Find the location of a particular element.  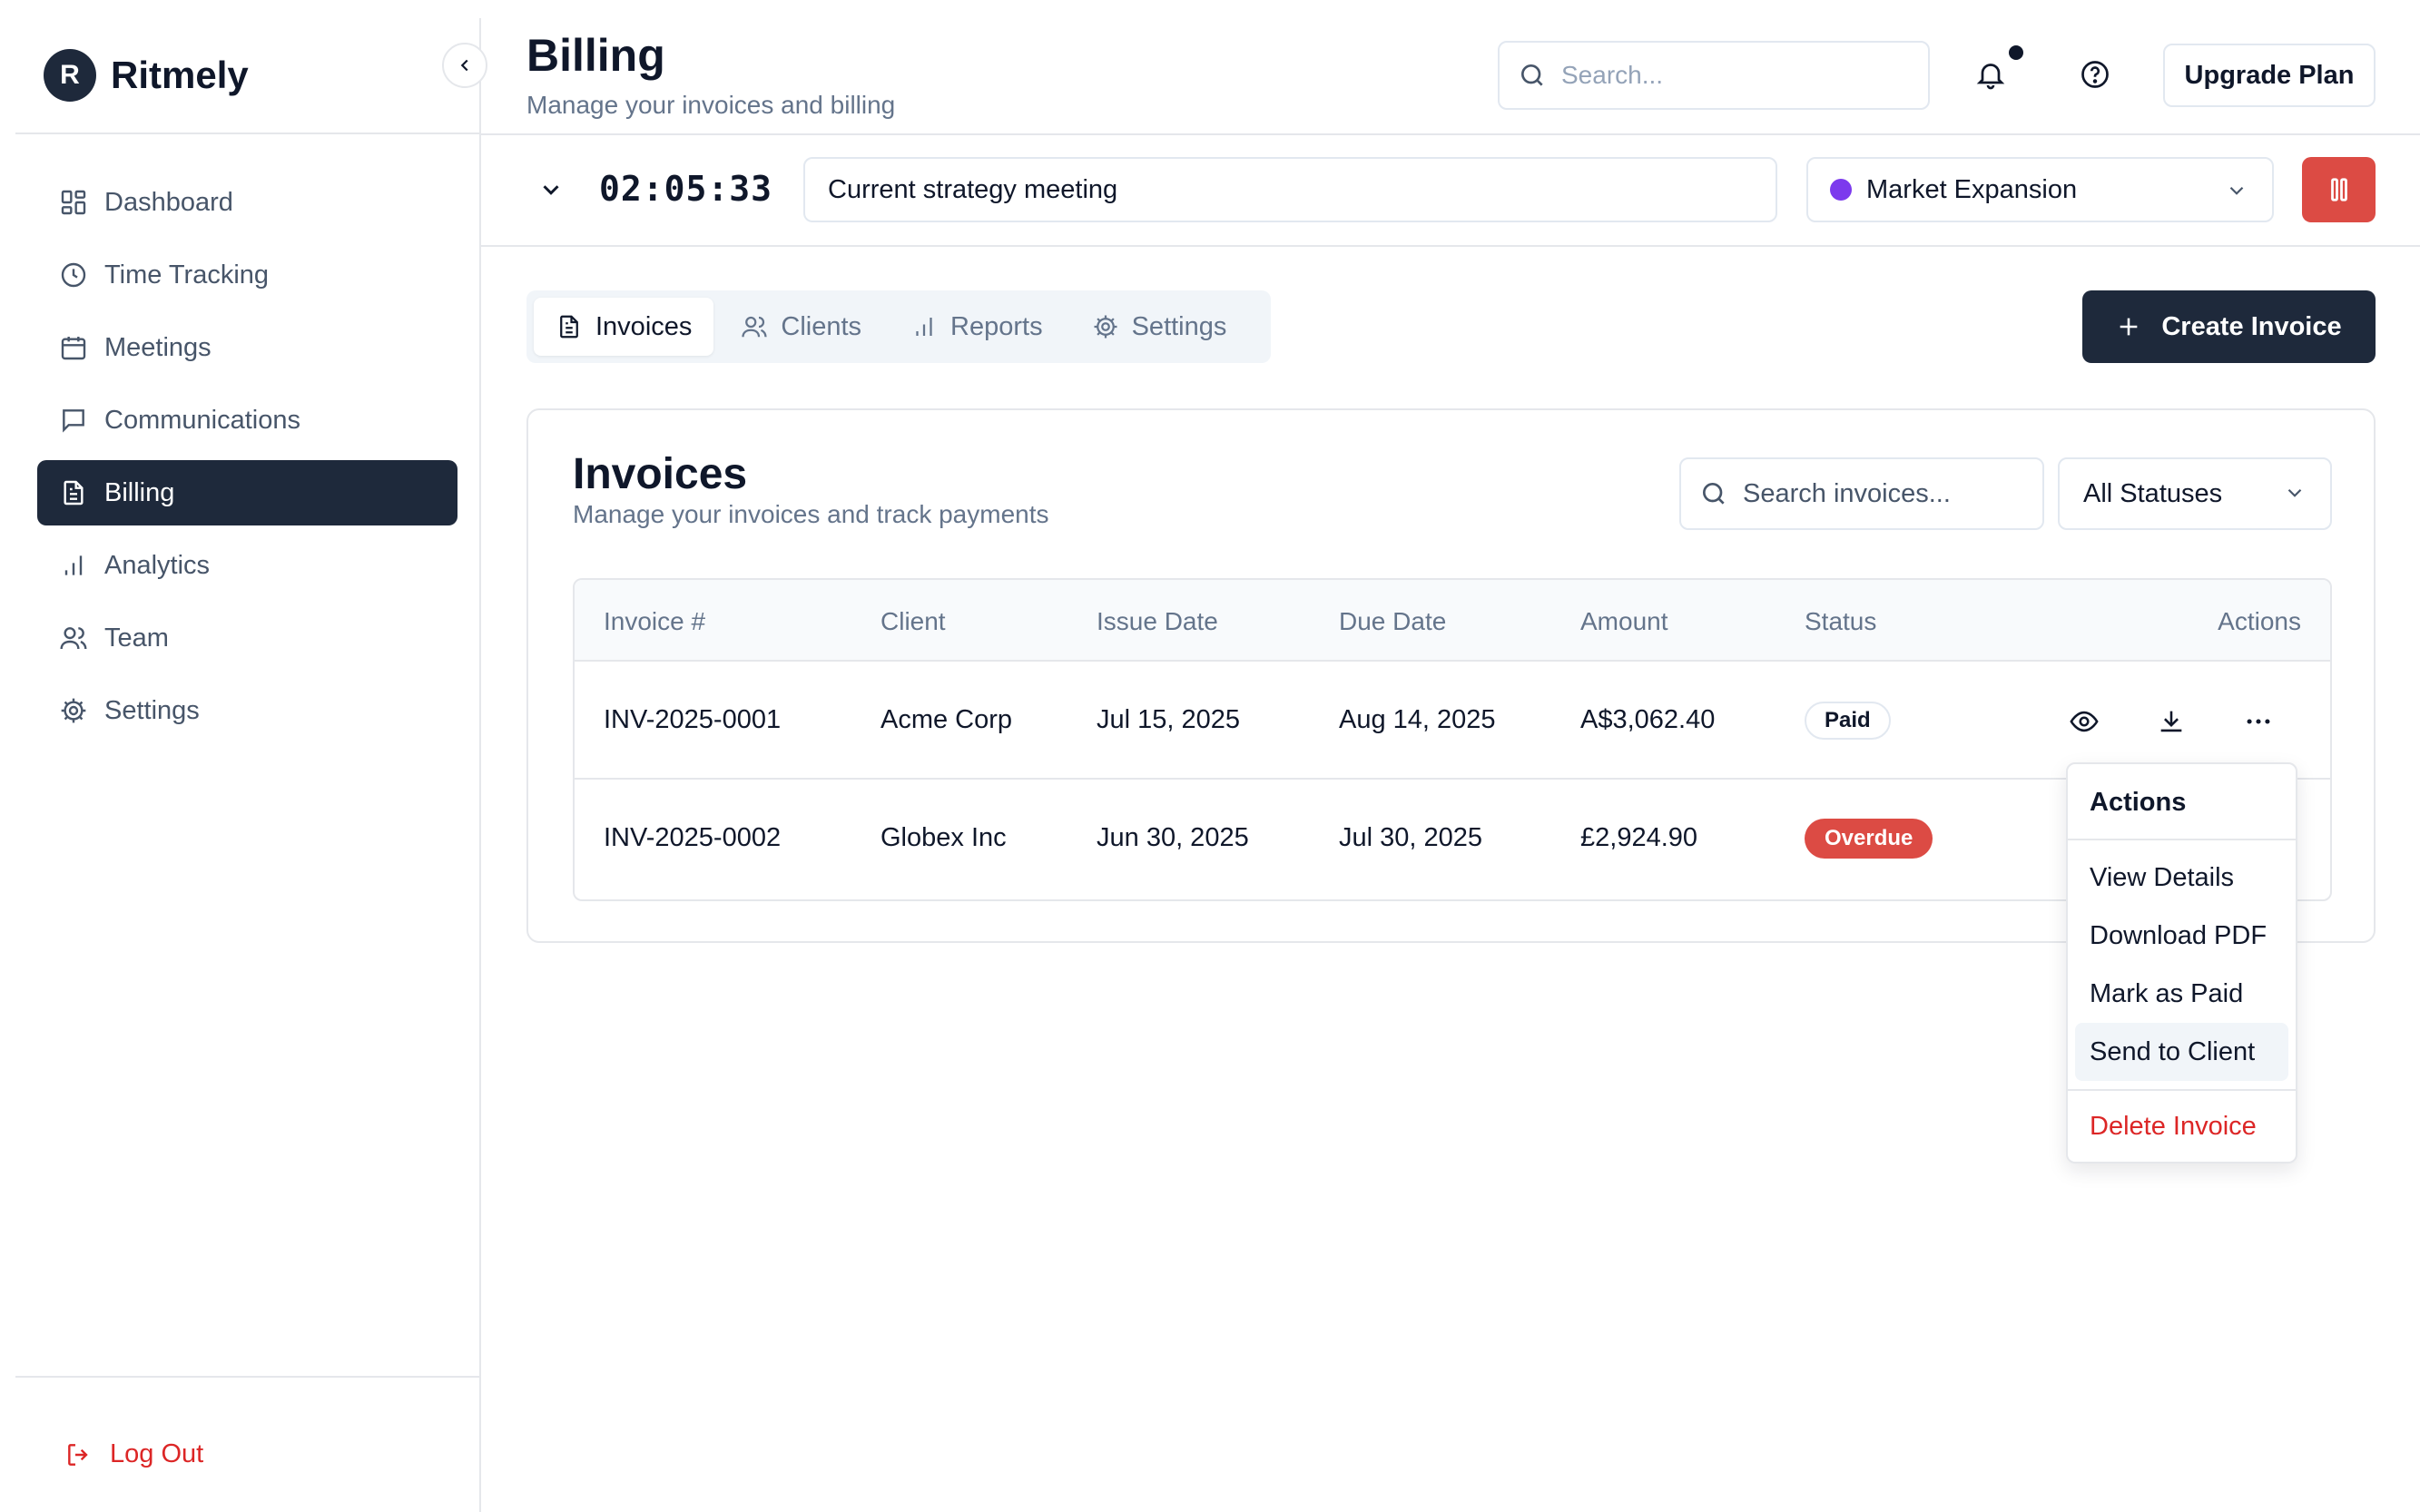

search-input is located at coordinates (1742, 75).